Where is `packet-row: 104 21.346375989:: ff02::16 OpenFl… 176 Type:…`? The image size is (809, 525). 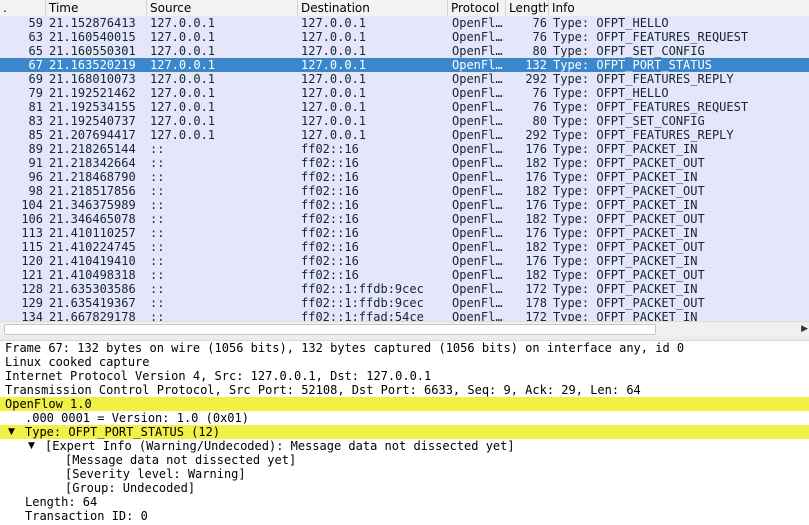 packet-row: 104 21.346375989:: ff02::16 OpenFl… 176 Type:… is located at coordinates (404, 205).